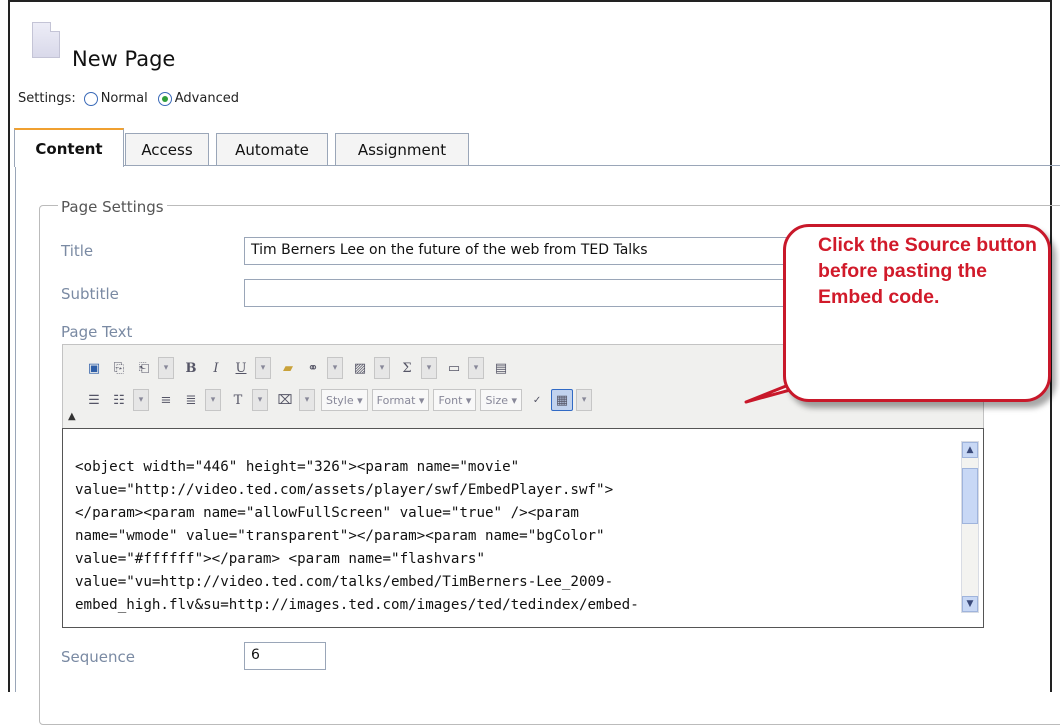 The width and height of the screenshot is (1060, 725). Describe the element at coordinates (69, 147) in the screenshot. I see `tab-content: Content` at that location.